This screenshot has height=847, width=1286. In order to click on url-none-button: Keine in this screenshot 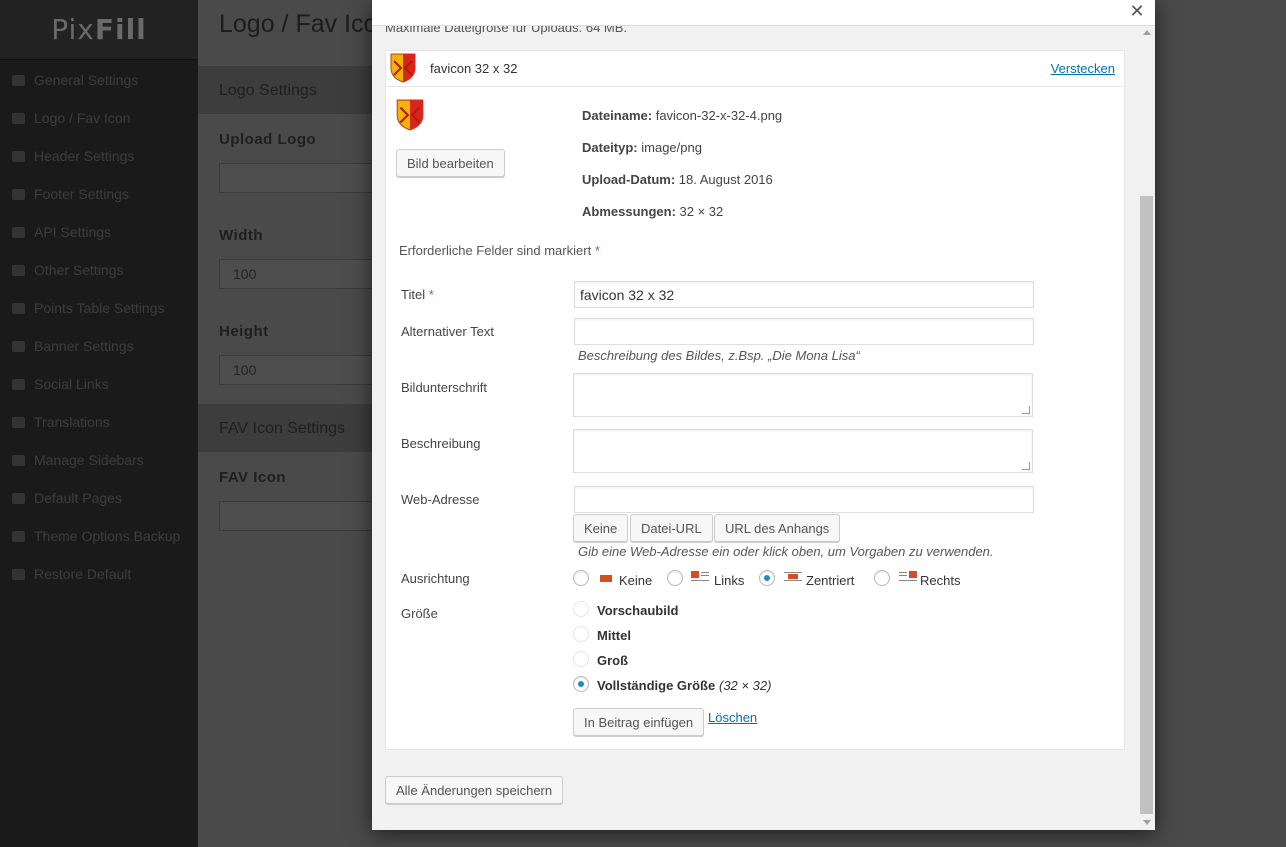, I will do `click(601, 528)`.